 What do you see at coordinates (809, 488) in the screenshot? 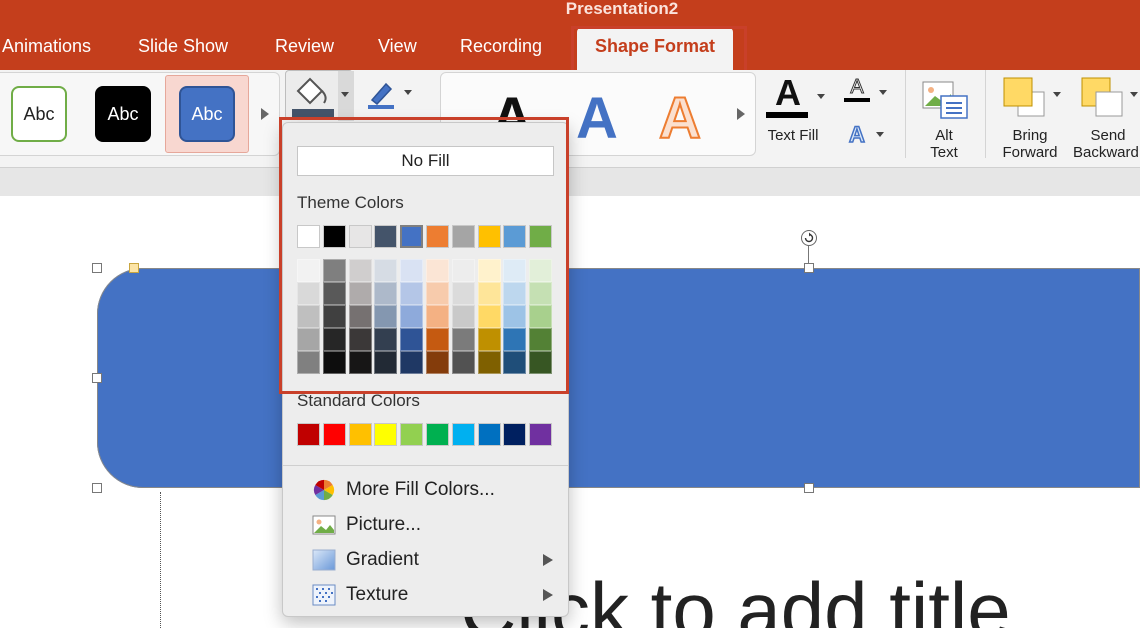
I see `resize-handle-bottom` at bounding box center [809, 488].